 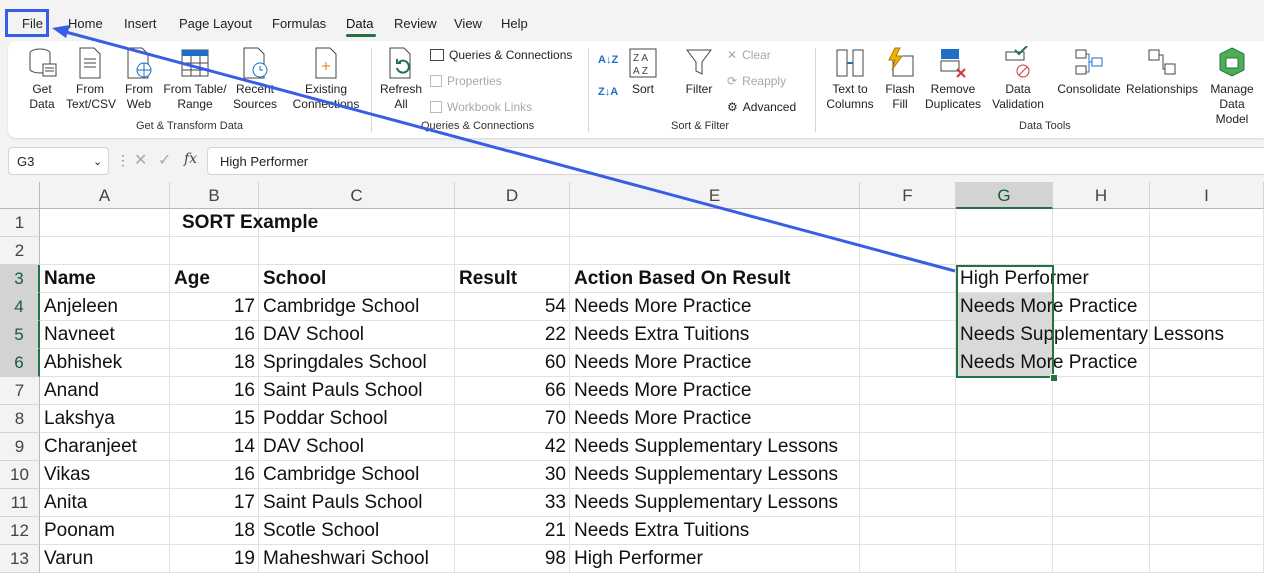 I want to click on text-to-columns-button: Text to Columns, so click(x=850, y=79).